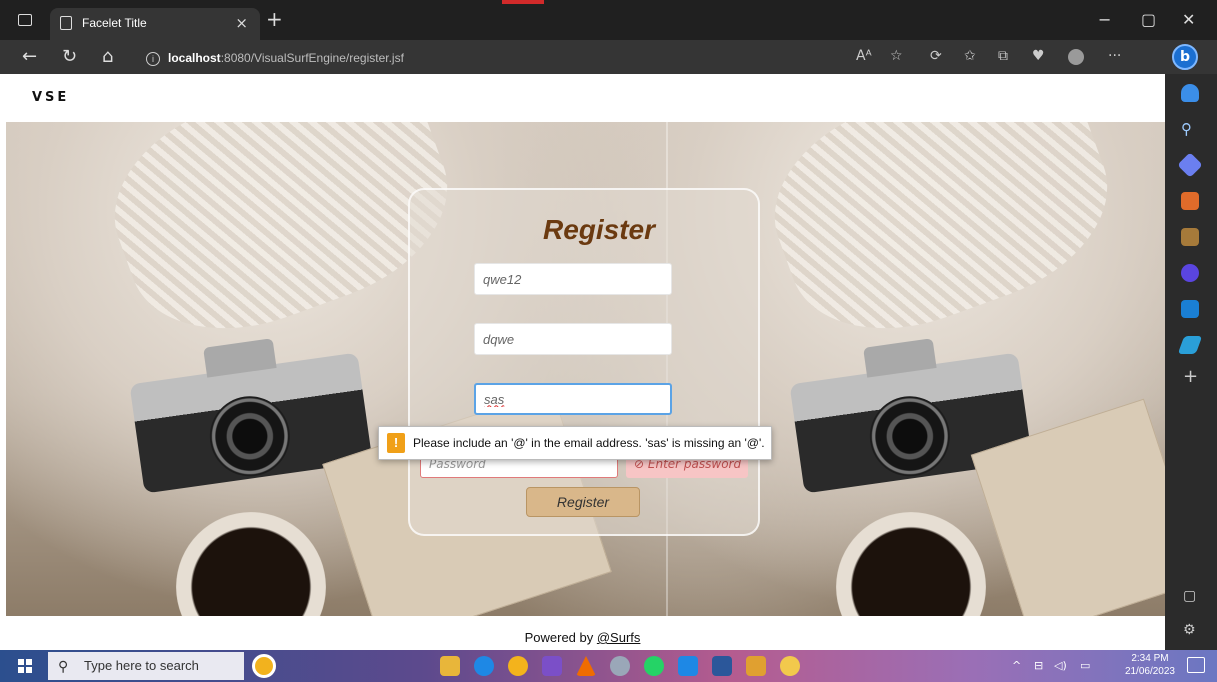 This screenshot has width=1217, height=682. I want to click on clock-date: 21/06/2023, so click(1149, 671).